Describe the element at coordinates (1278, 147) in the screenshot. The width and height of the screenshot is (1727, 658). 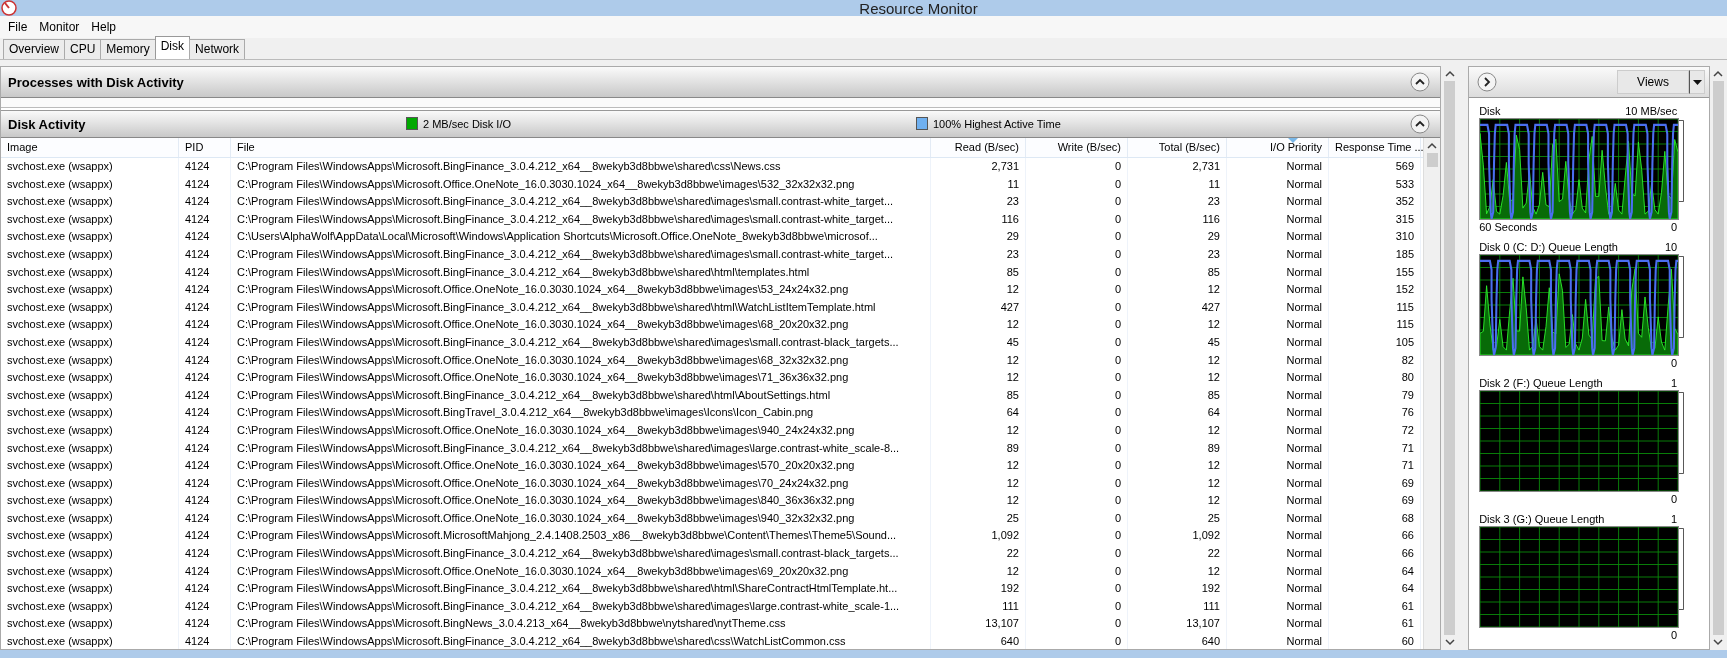
I see `column-header: I/O Priority` at that location.